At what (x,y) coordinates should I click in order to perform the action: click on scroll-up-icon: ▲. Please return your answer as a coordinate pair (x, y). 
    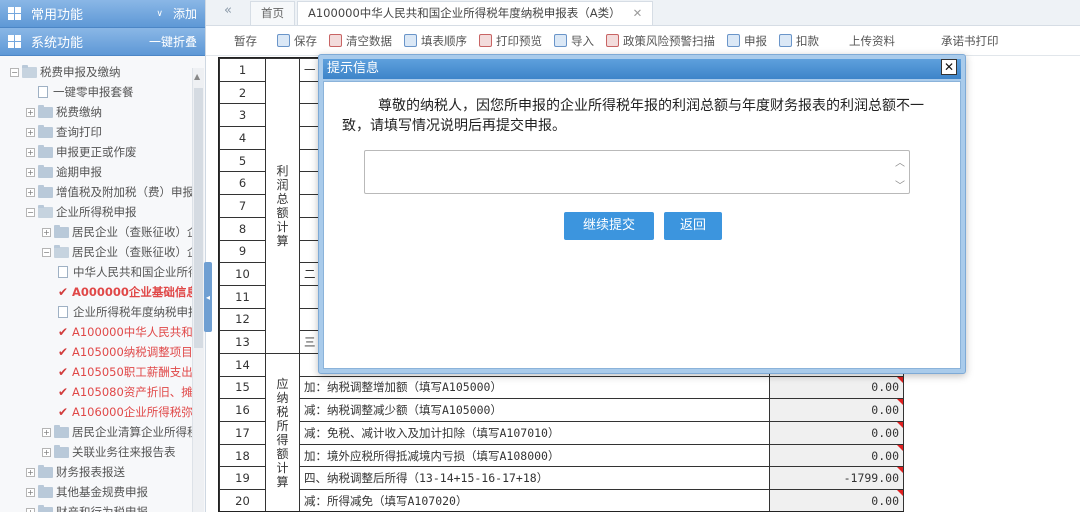
    Looking at the image, I should click on (197, 76).